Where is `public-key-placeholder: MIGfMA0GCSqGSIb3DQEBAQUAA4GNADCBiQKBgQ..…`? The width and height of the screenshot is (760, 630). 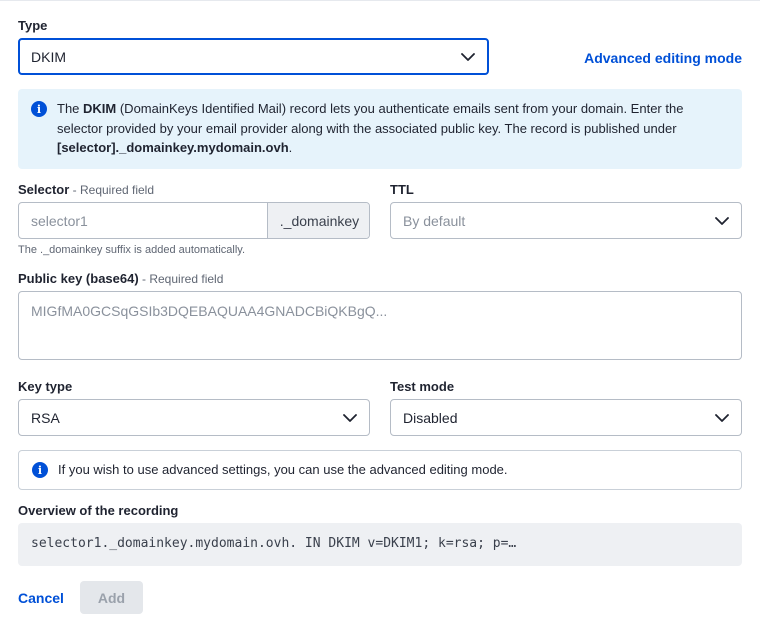 public-key-placeholder: MIGfMA0GCSqGSIb3DQEBAQUAA4GNADCBiQKBgQ..… is located at coordinates (209, 311).